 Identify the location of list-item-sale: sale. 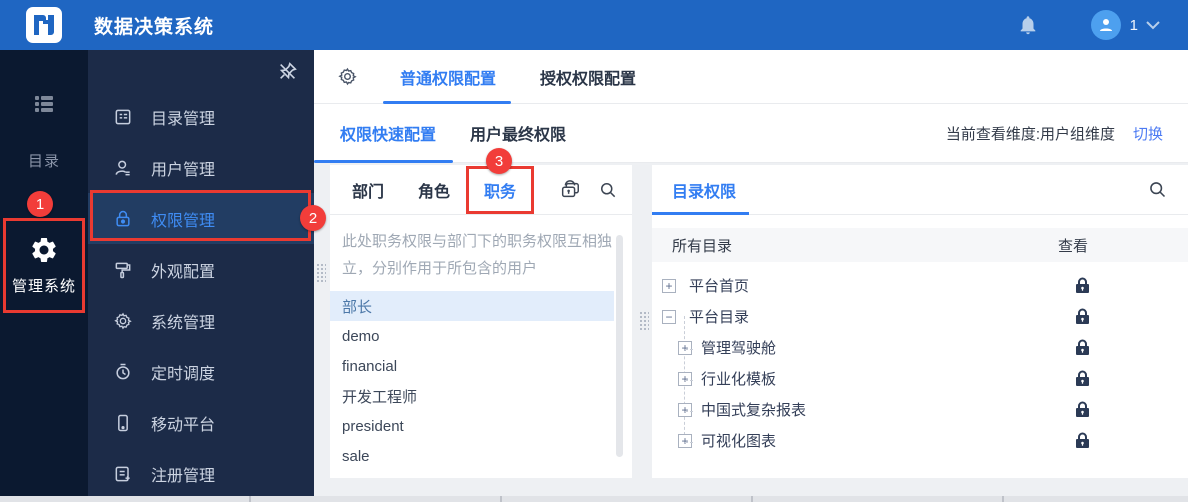
(481, 456).